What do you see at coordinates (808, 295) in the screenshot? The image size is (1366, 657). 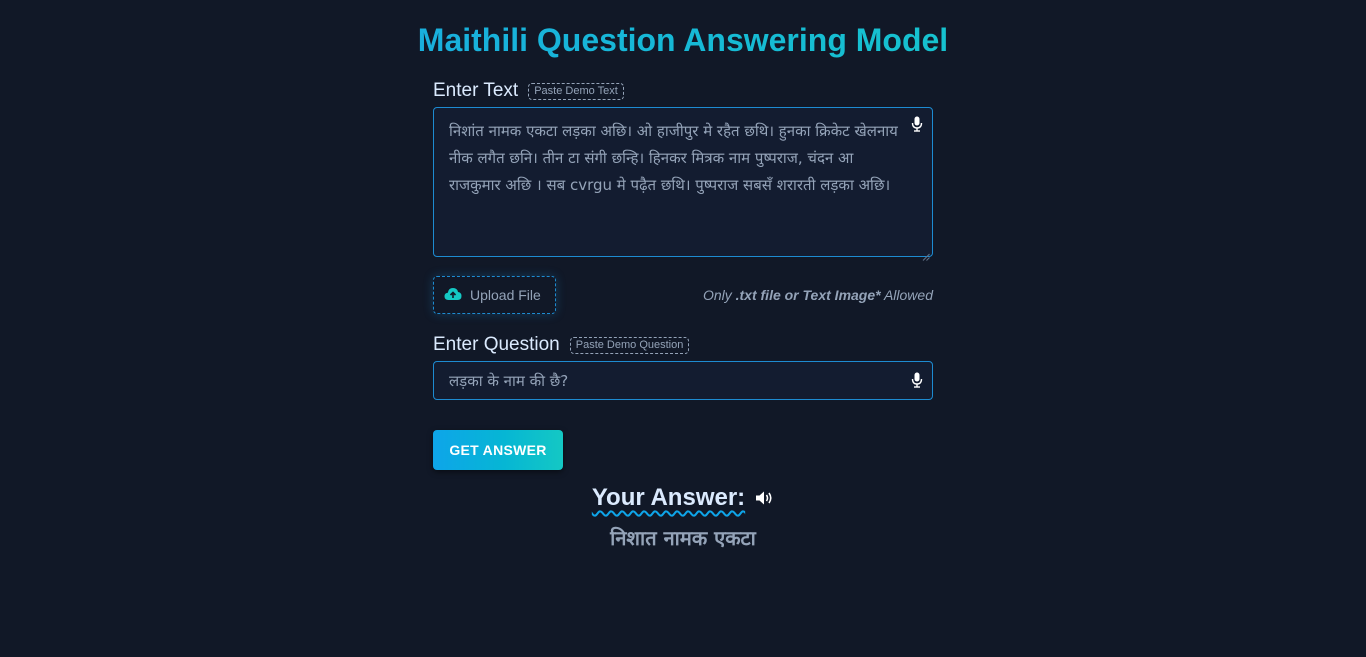 I see `allowed-note-types: .txt file or Text Image*` at bounding box center [808, 295].